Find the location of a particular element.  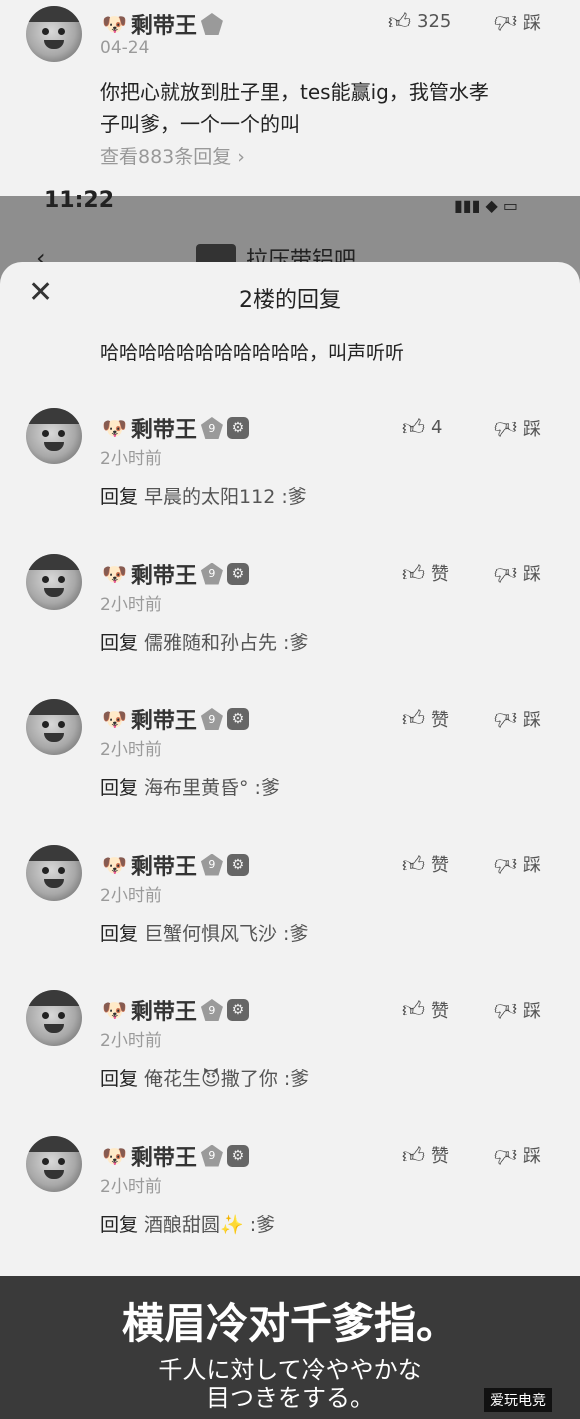

status-time: 11:22 is located at coordinates (79, 200).